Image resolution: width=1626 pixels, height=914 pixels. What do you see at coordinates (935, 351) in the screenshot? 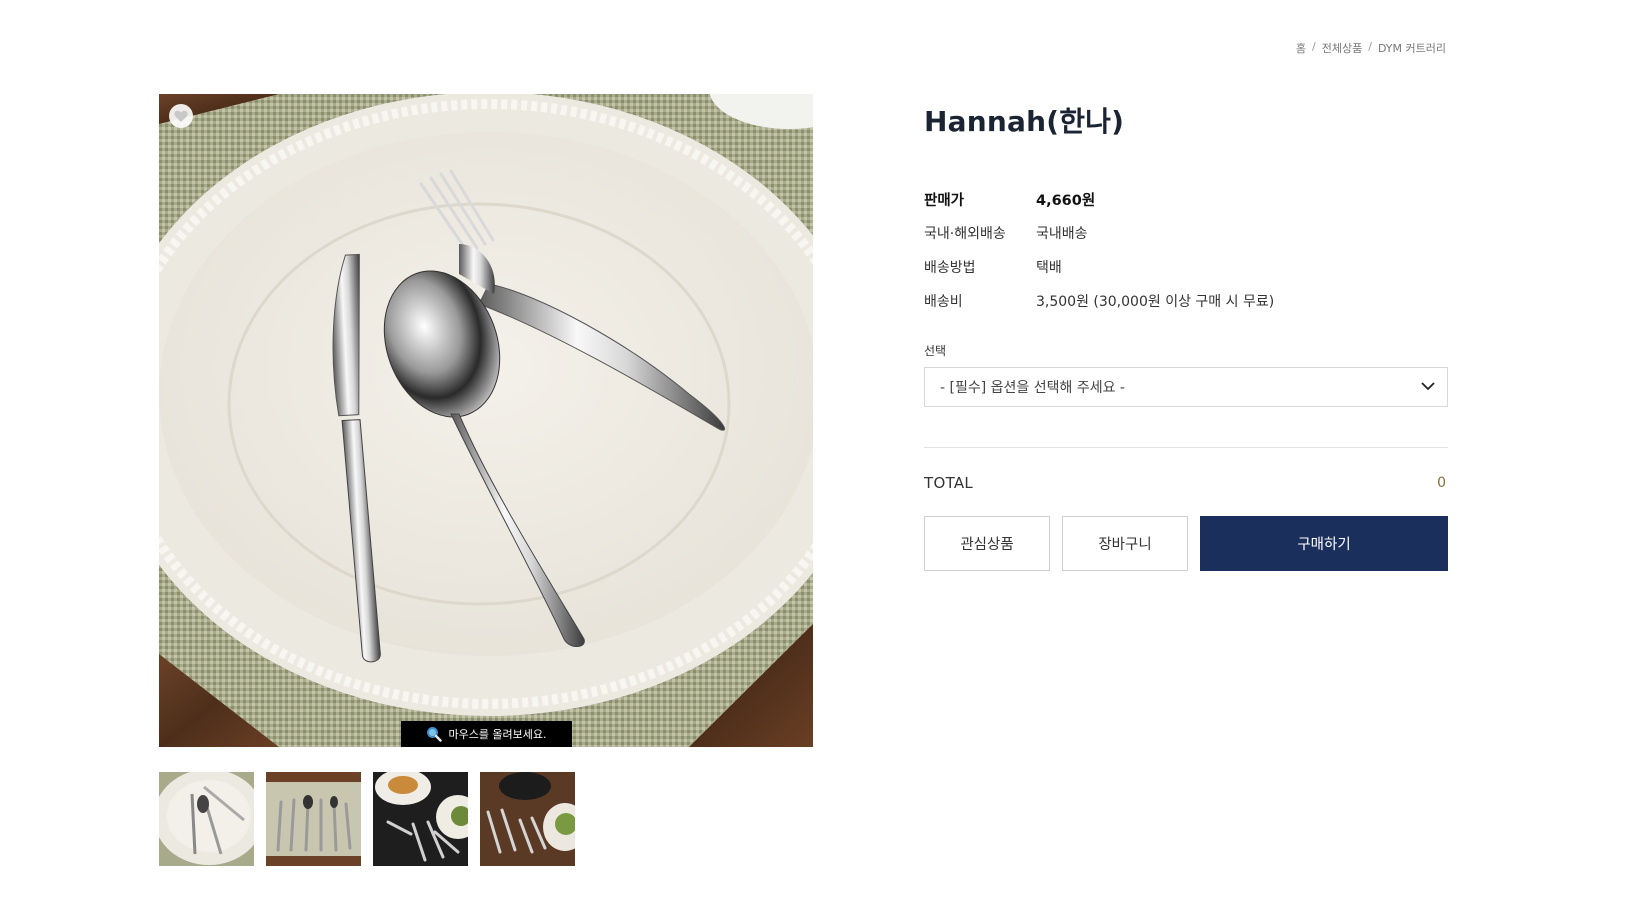
I see `option-label: 선택` at bounding box center [935, 351].